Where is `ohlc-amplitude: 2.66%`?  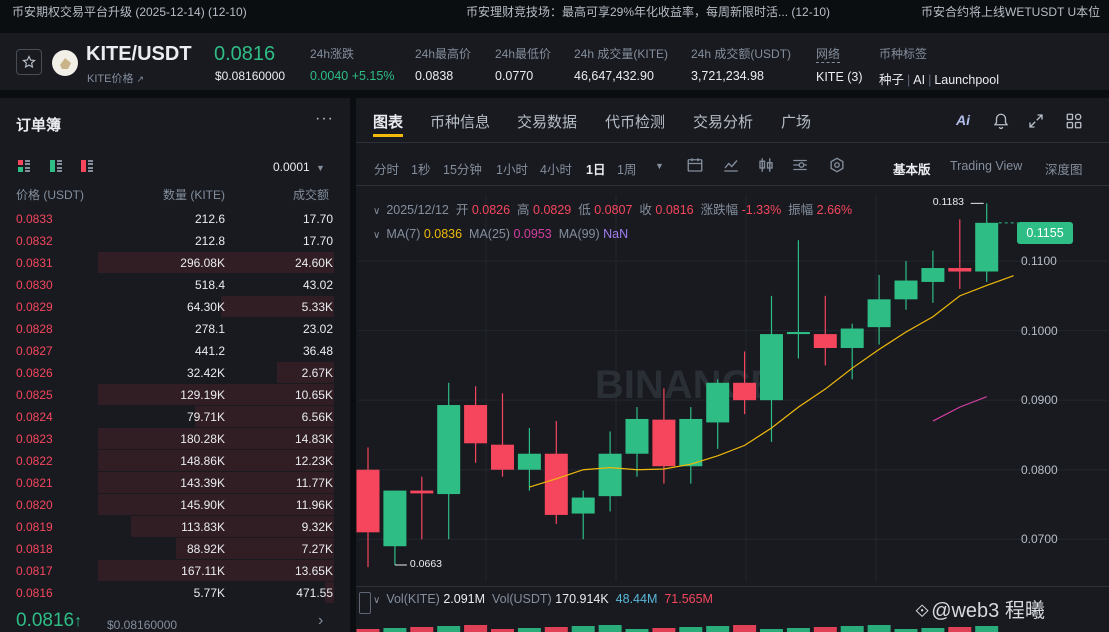 ohlc-amplitude: 2.66% is located at coordinates (834, 210).